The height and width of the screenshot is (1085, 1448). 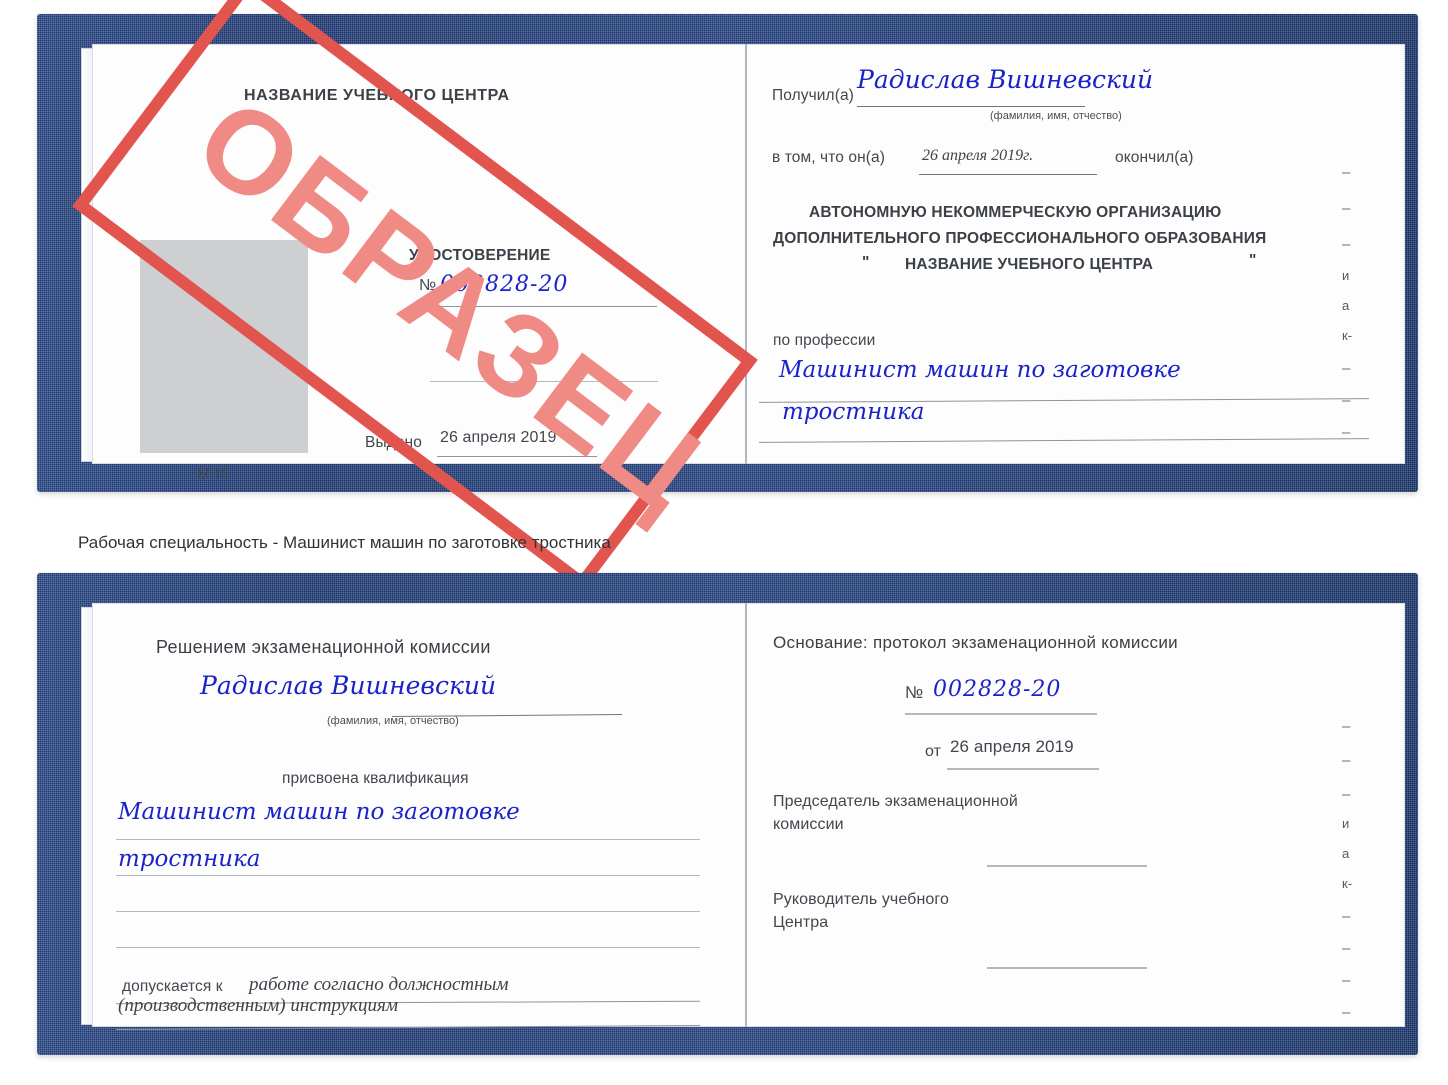 What do you see at coordinates (1008, 174) in the screenshot?
I see `completion-date-rule` at bounding box center [1008, 174].